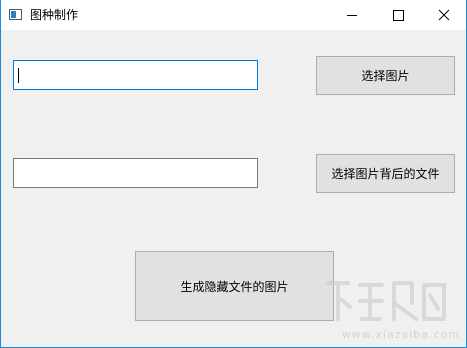 This screenshot has height=348, width=467. I want to click on close-button, so click(444, 15).